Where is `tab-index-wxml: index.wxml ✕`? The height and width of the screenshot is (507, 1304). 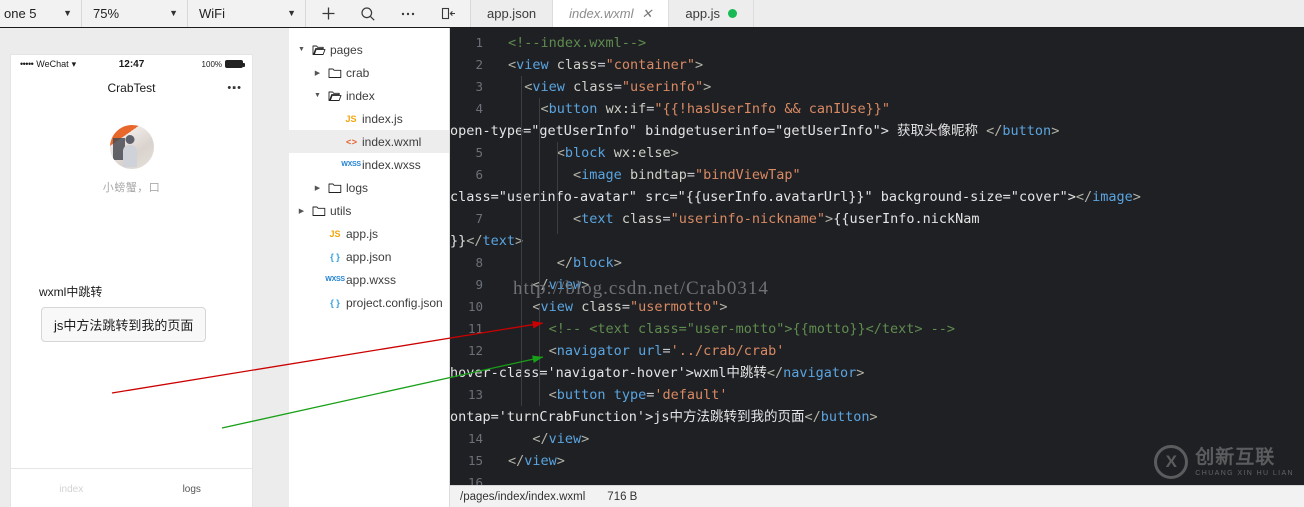 tab-index-wxml: index.wxml ✕ is located at coordinates (611, 13).